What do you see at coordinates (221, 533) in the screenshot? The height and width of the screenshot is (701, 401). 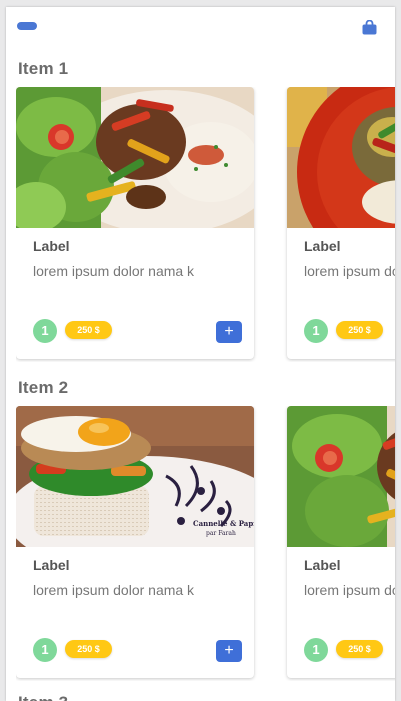 I see `image-watermark-author: par Farah` at bounding box center [221, 533].